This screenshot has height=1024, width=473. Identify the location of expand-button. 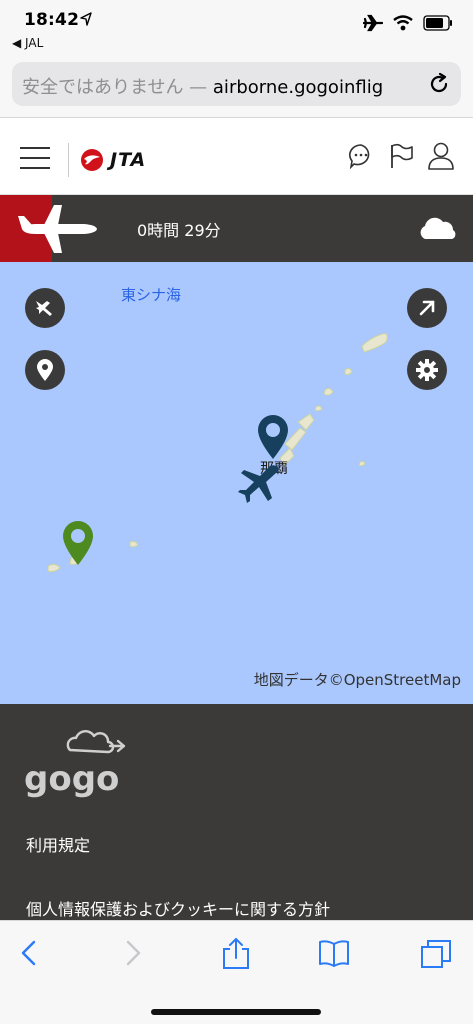
(427, 308).